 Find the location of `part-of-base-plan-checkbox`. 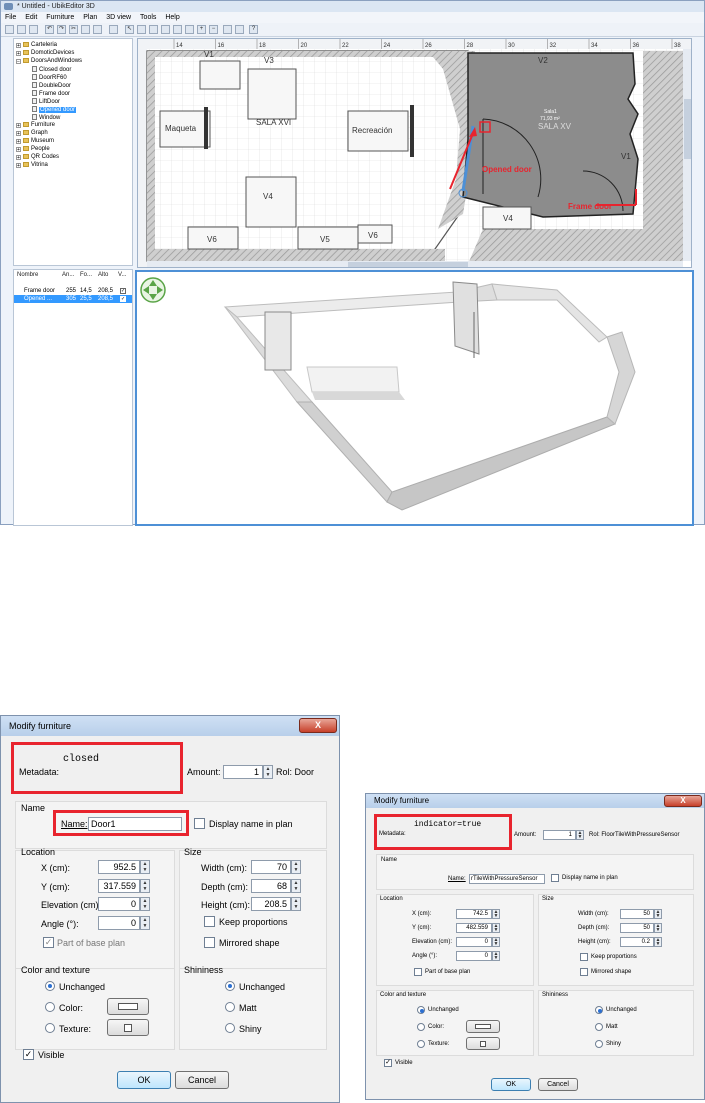

part-of-base-plan-checkbox is located at coordinates (418, 972).